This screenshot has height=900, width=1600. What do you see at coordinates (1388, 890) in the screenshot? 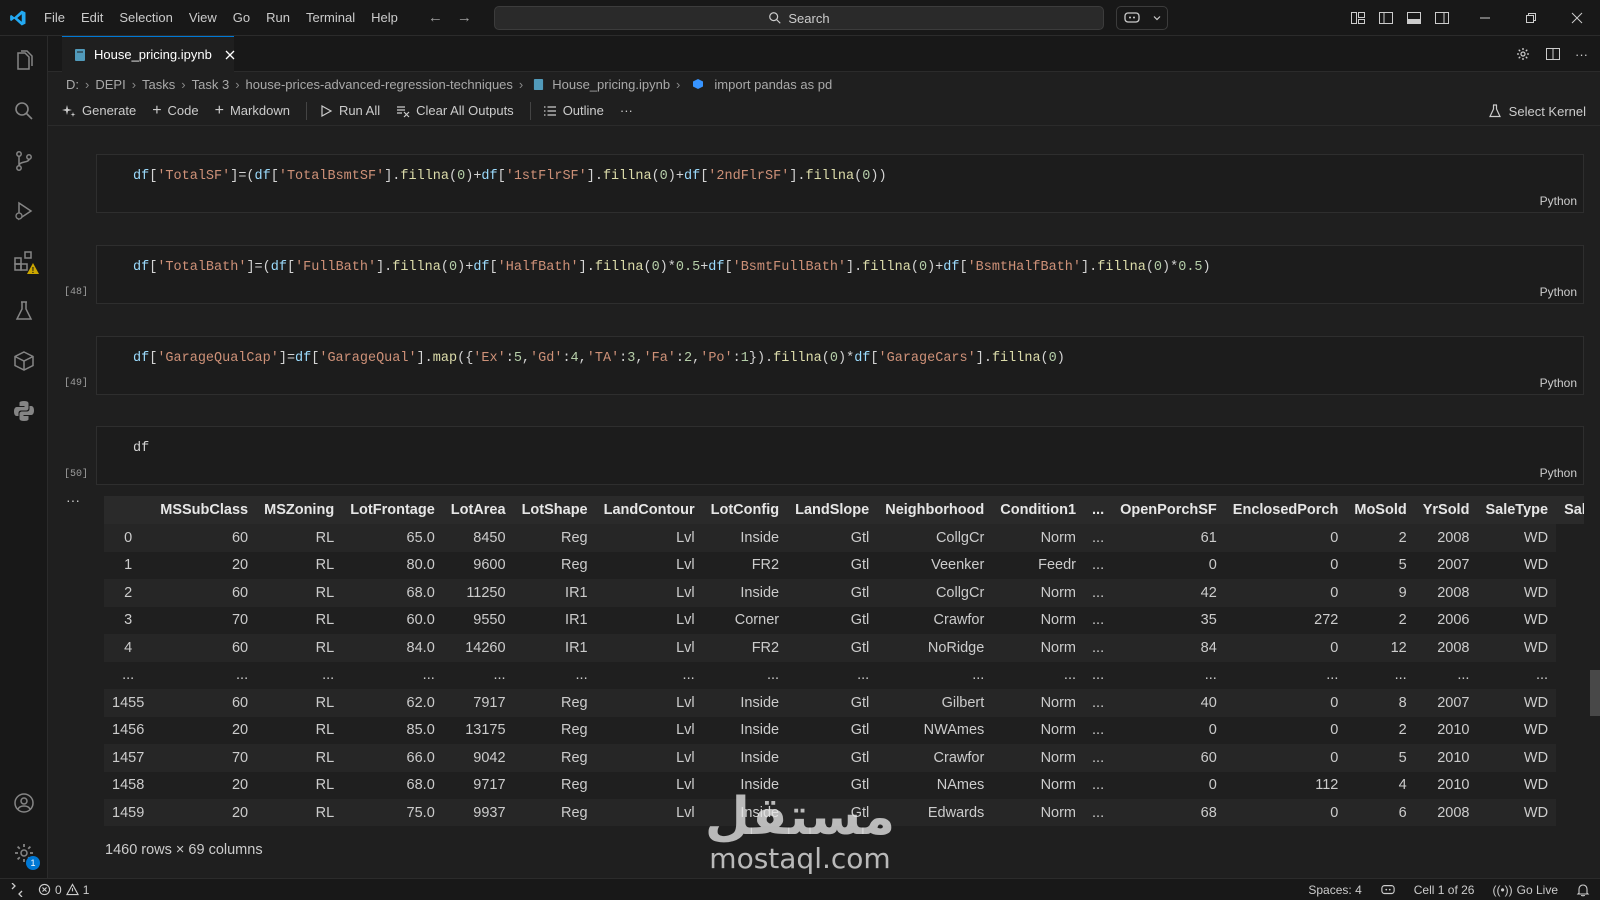
I see `copilot-status-icon` at bounding box center [1388, 890].